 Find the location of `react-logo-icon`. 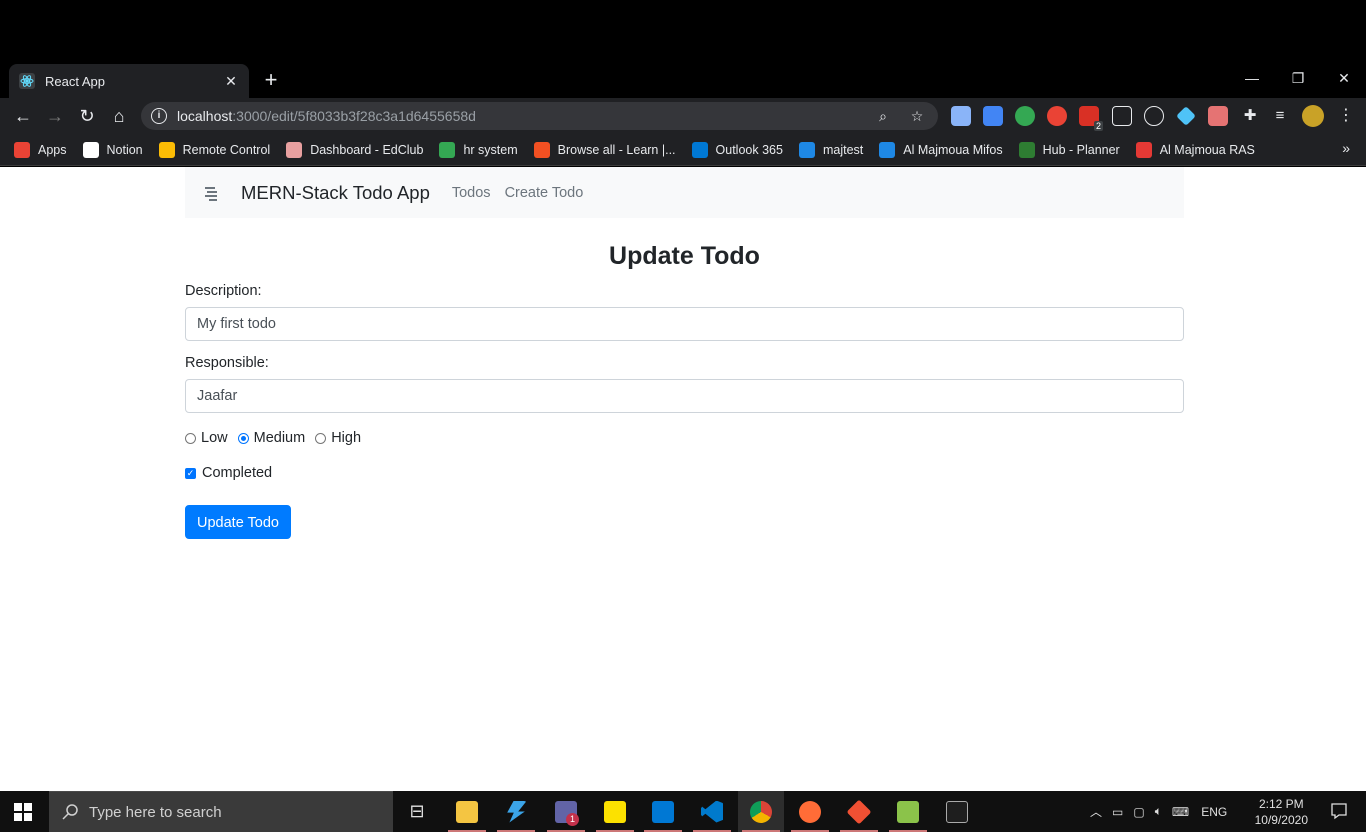

react-logo-icon is located at coordinates (27, 81).